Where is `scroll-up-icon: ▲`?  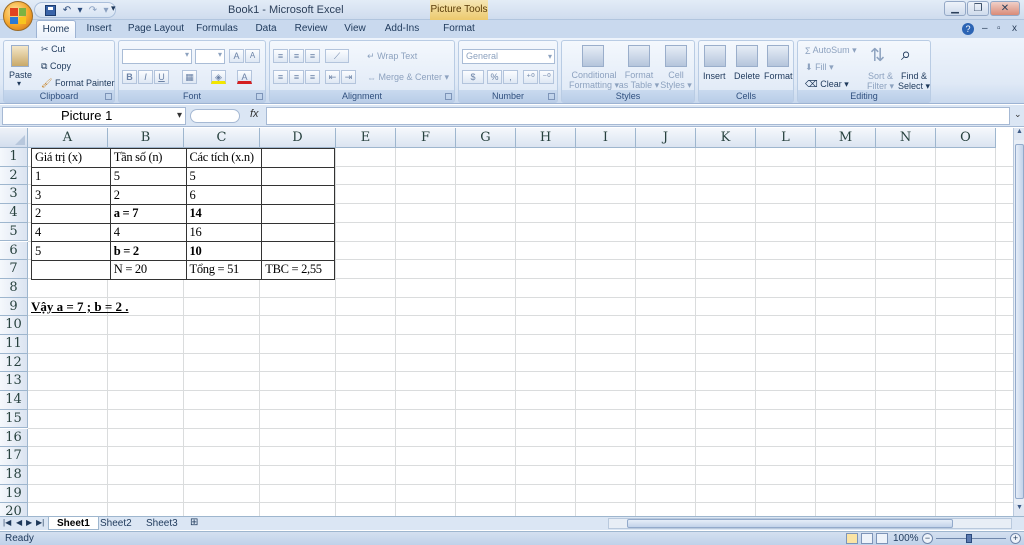 scroll-up-icon: ▲ is located at coordinates (1019, 134).